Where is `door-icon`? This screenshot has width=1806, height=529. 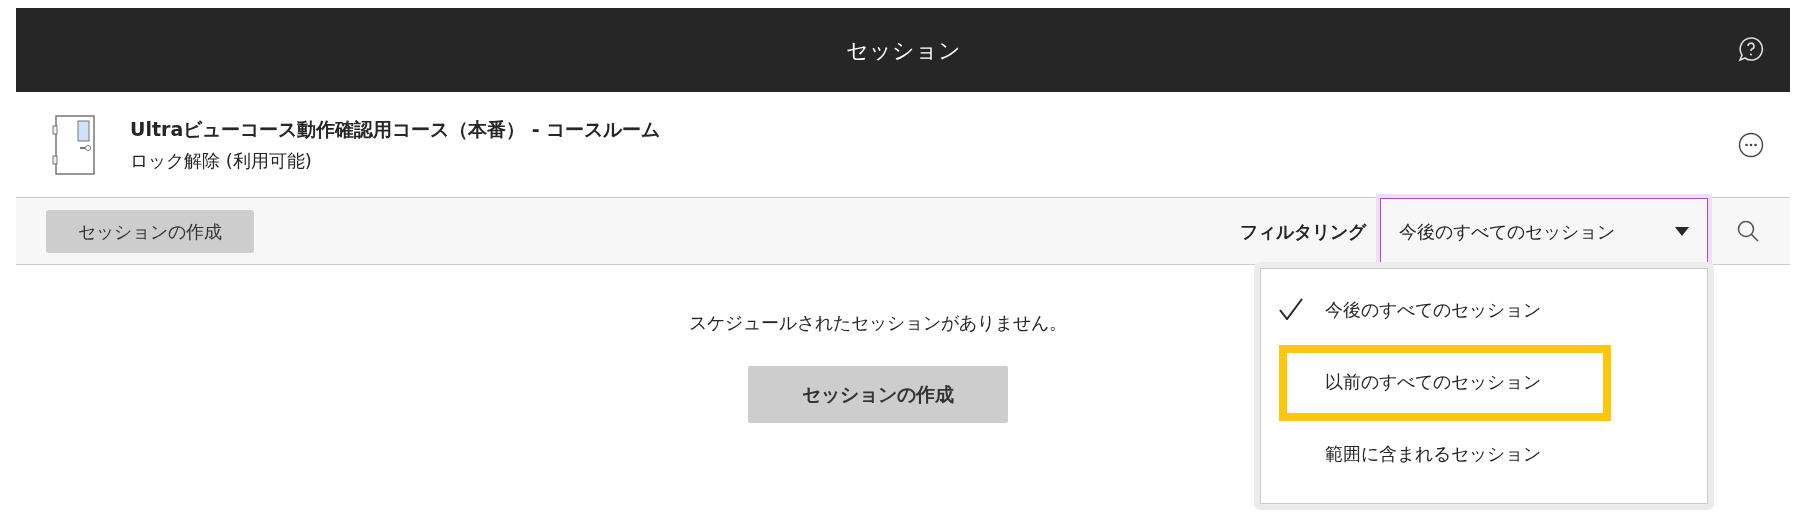 door-icon is located at coordinates (74, 144).